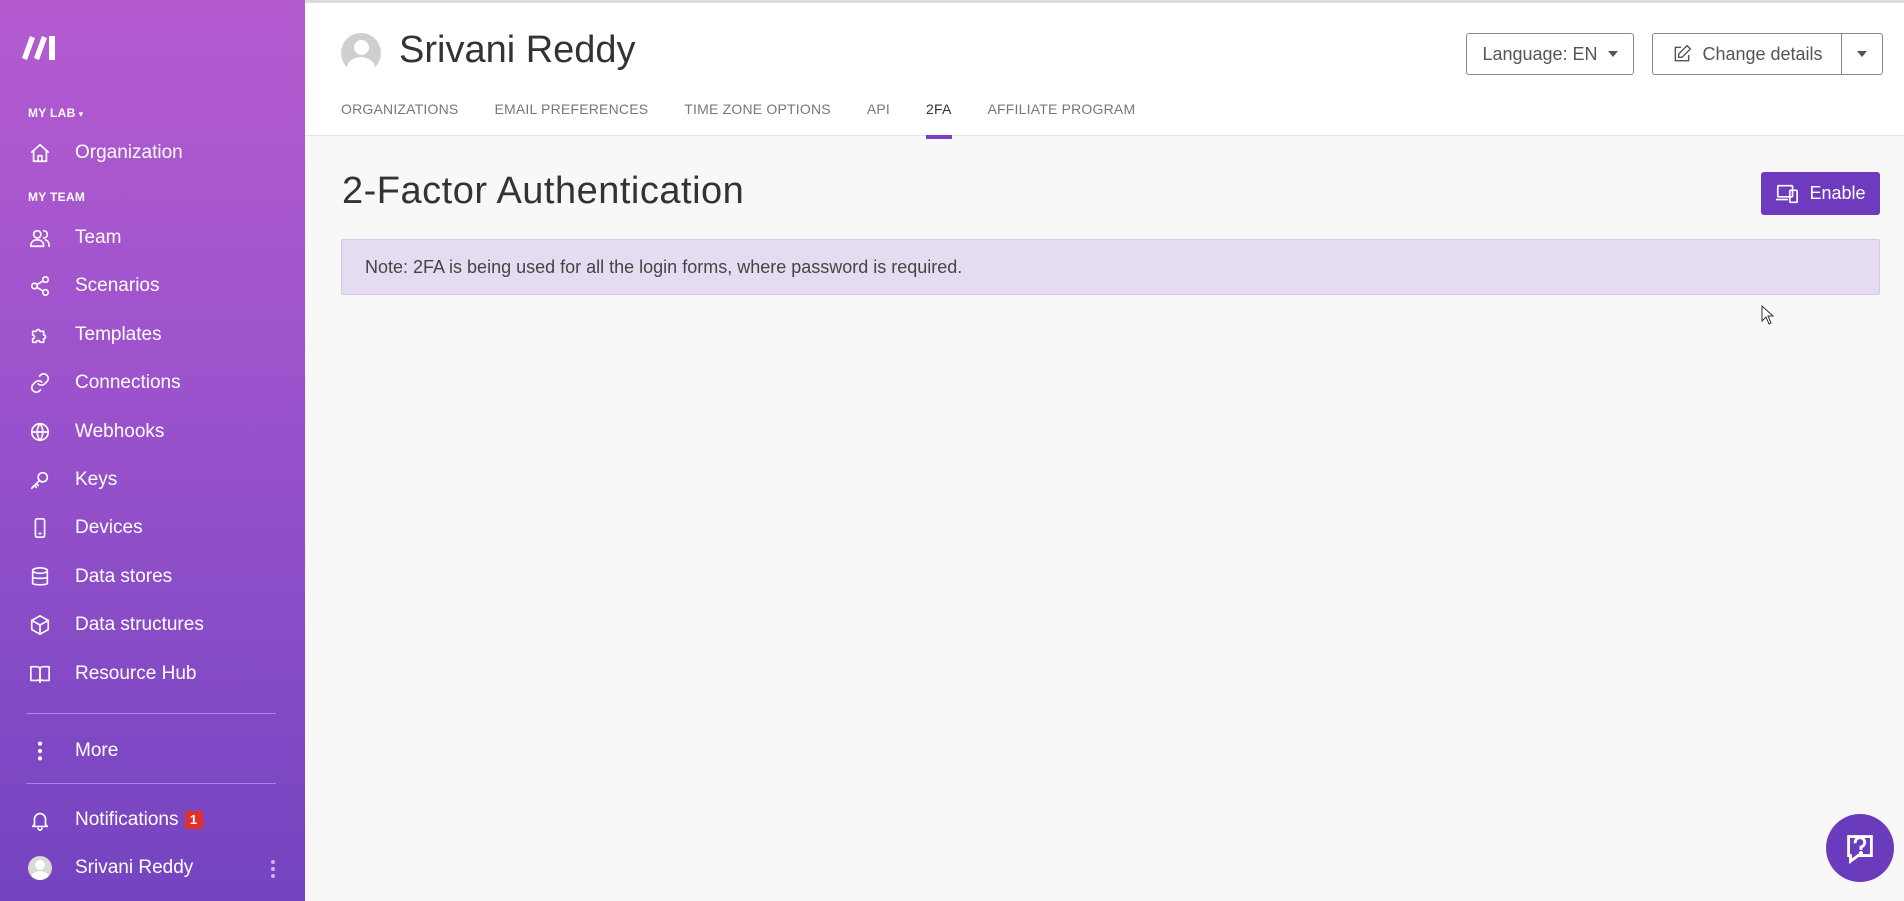 The image size is (1904, 901). I want to click on tab-organizations: ORGANIZATIONS, so click(399, 120).